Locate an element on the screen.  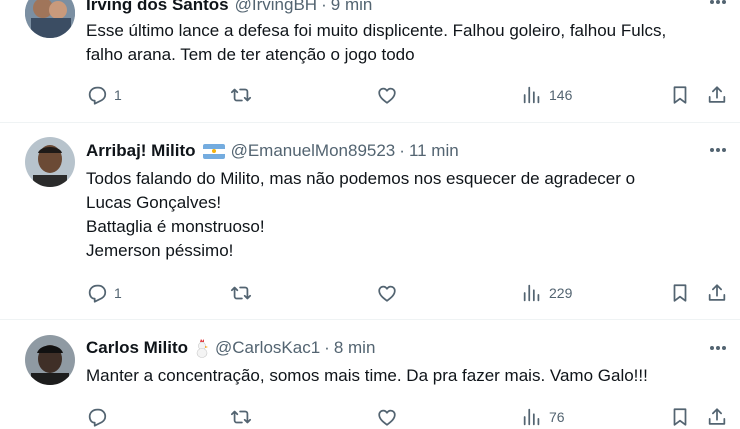
author-name: Arribaj! Milito is located at coordinates (141, 151).